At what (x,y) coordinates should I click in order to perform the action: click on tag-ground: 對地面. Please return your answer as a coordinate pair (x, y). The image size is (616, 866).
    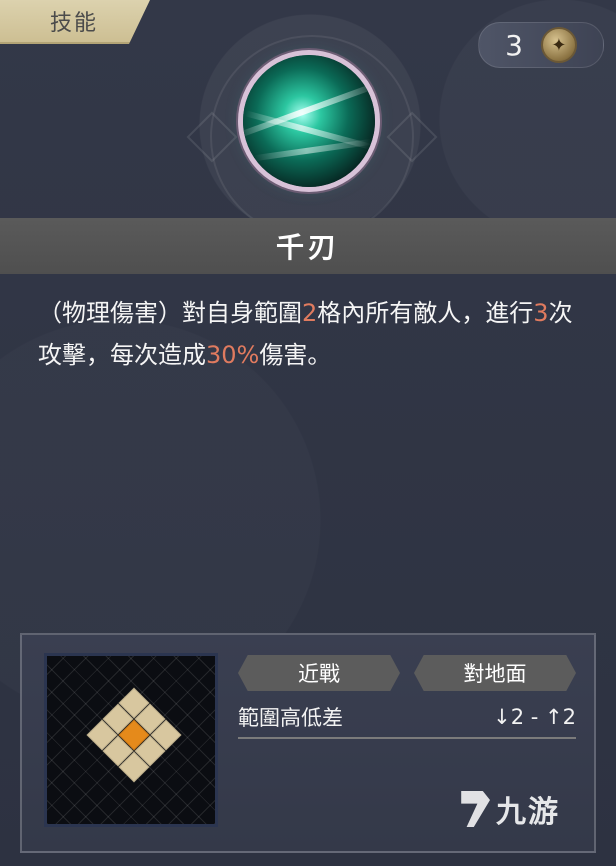
    Looking at the image, I should click on (495, 673).